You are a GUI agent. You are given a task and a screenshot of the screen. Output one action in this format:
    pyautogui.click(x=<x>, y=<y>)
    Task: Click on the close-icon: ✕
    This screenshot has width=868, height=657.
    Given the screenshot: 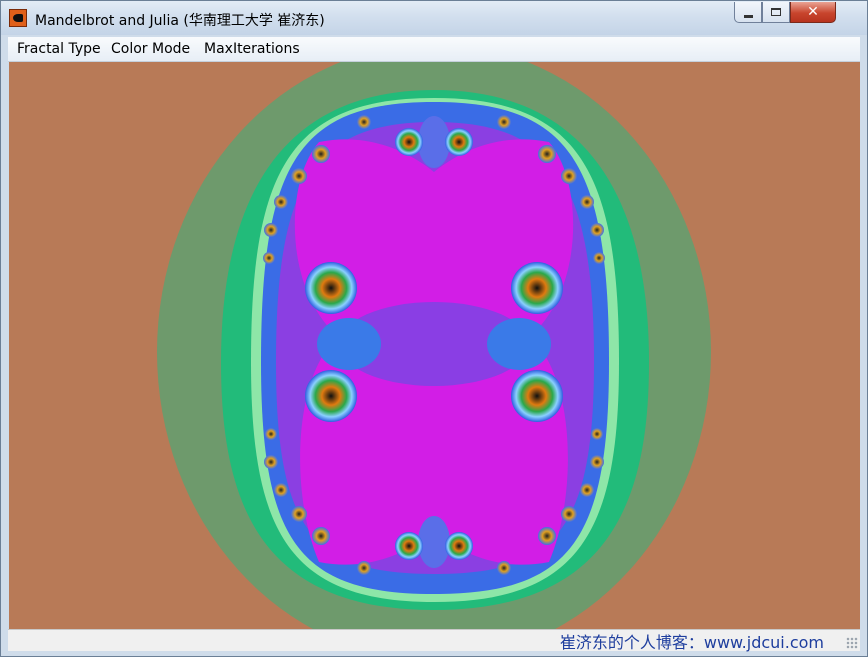 What is the action you would take?
    pyautogui.click(x=813, y=12)
    